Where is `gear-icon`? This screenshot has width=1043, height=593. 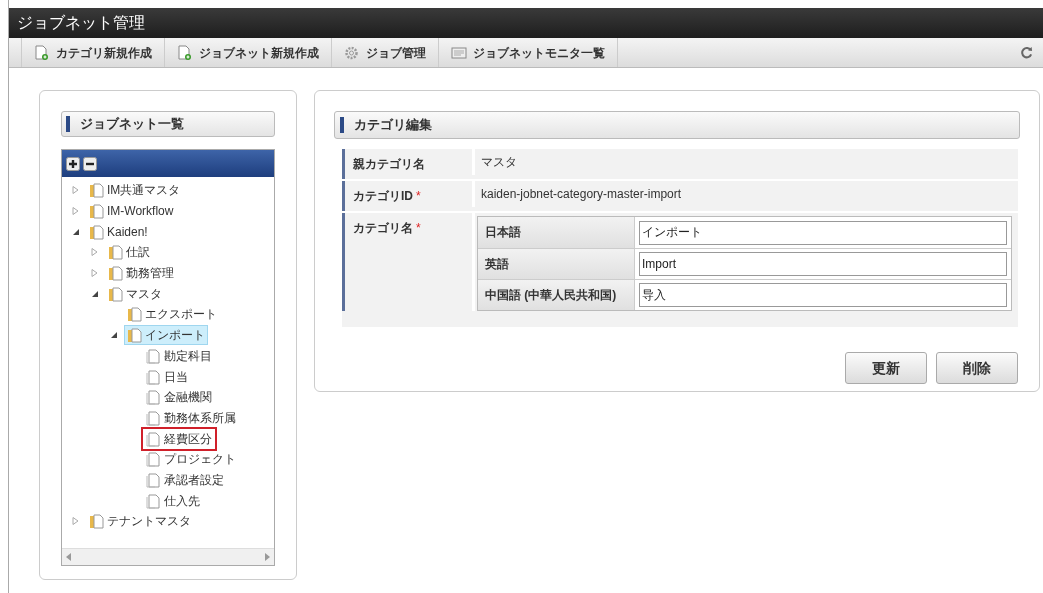 gear-icon is located at coordinates (352, 52).